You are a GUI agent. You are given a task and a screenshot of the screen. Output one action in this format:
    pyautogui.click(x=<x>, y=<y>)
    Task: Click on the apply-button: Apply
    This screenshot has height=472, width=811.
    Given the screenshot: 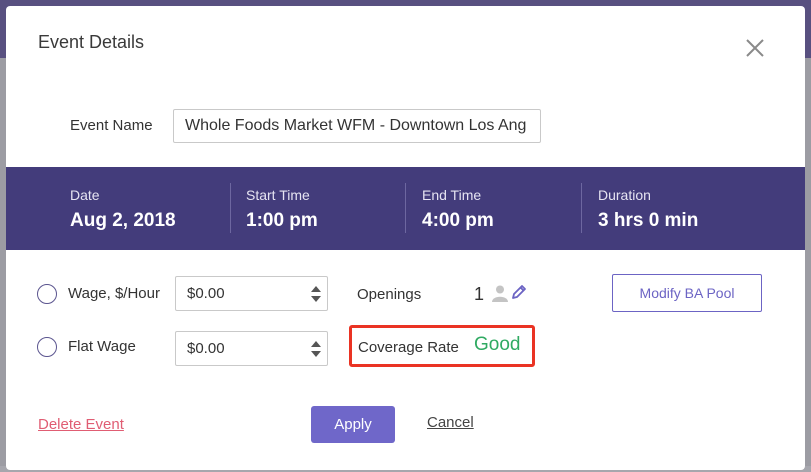 What is the action you would take?
    pyautogui.click(x=353, y=424)
    